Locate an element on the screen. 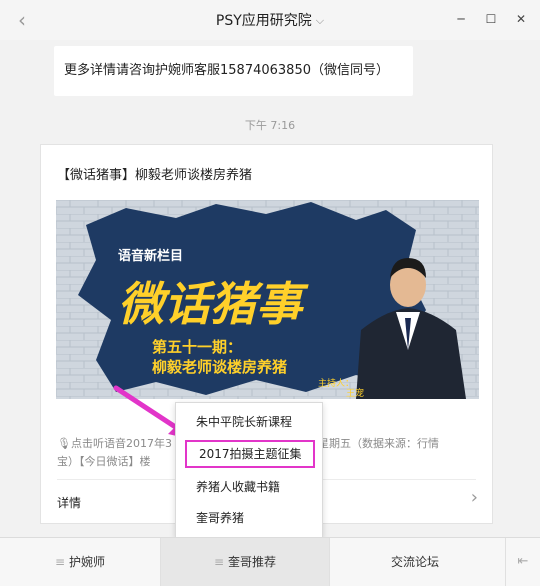 This screenshot has height=586, width=540. banner-host-label: 主持人： is located at coordinates (336, 382).